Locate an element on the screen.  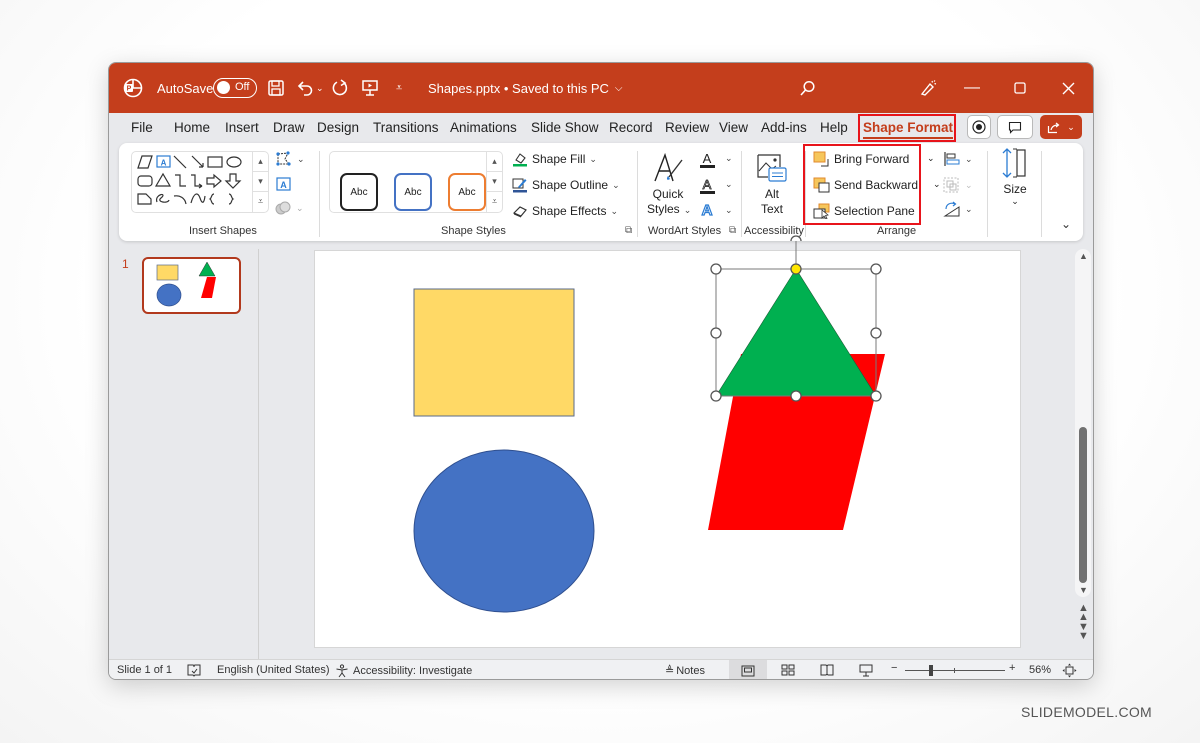
shapes-gallery: A ▴ ▾ ⩡ is located at coordinates (200, 182).